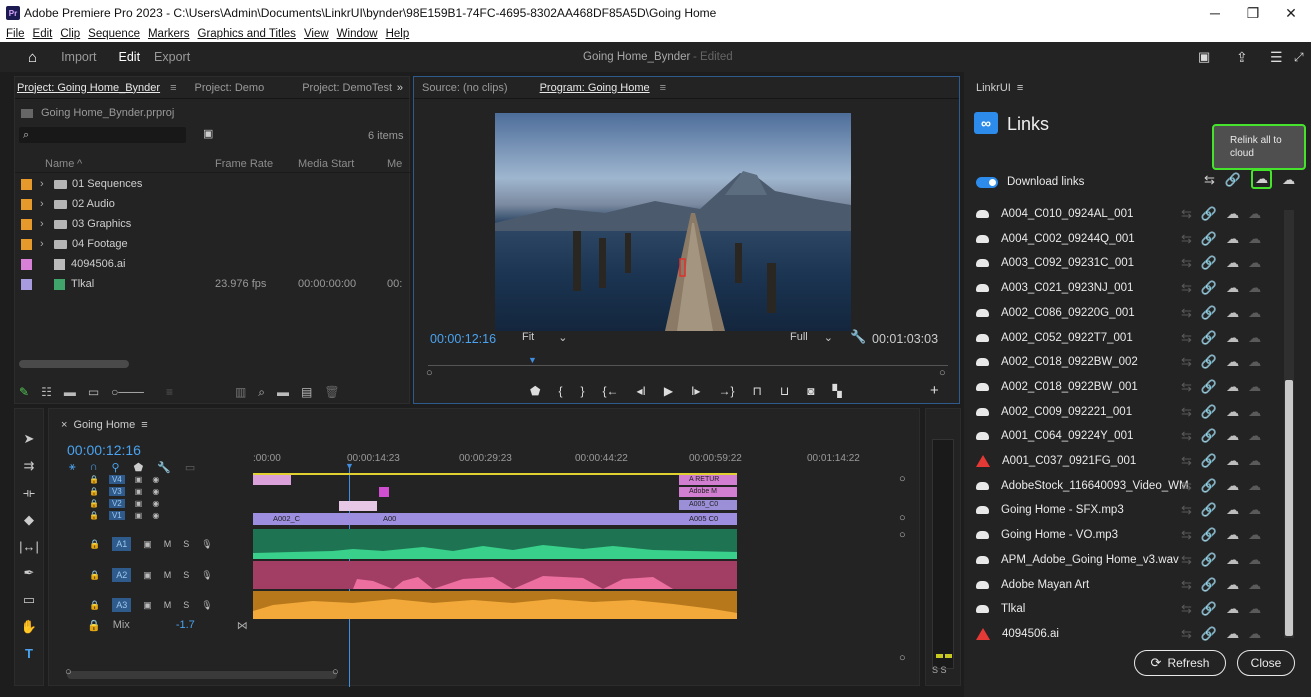 The image size is (1311, 697). What do you see at coordinates (1128, 313) in the screenshot?
I see `link-item: A002_C086_09220G_001 ⇆ 🔗 ☁ ☁` at bounding box center [1128, 313].